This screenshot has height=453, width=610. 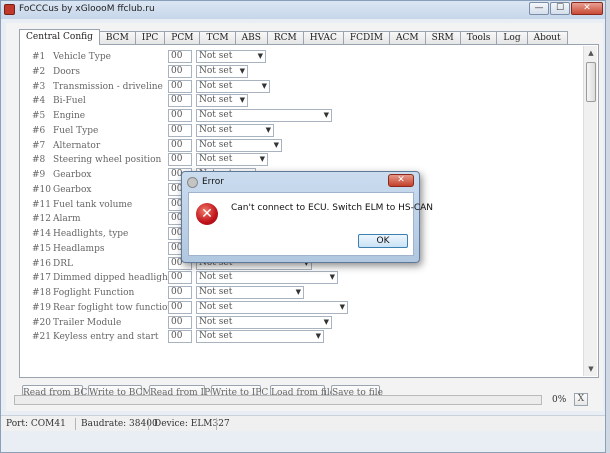 What do you see at coordinates (41, 293) in the screenshot?
I see `param-number: #18` at bounding box center [41, 293].